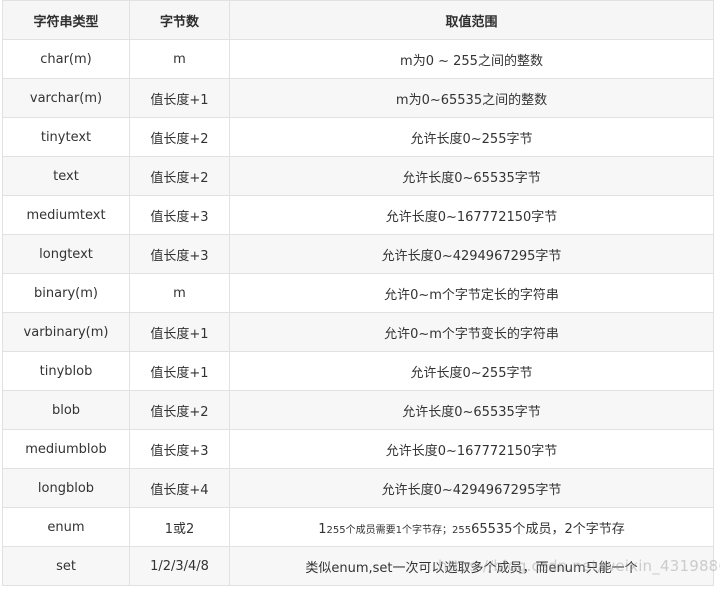  I want to click on header-range: 取值范围, so click(471, 20).